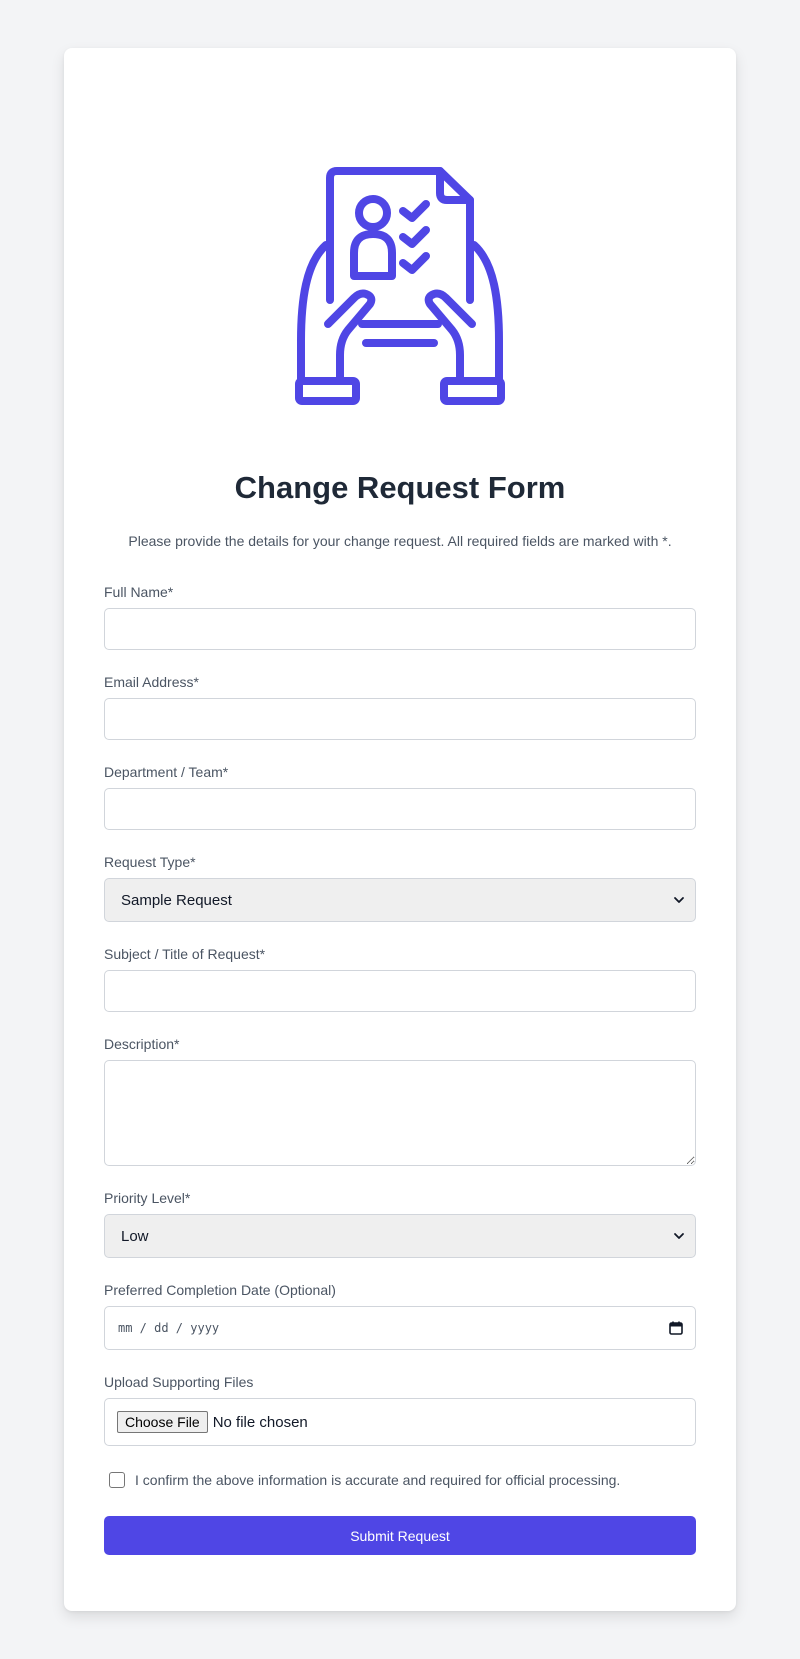 The image size is (800, 1659). I want to click on page-title: Change Request Form, so click(400, 487).